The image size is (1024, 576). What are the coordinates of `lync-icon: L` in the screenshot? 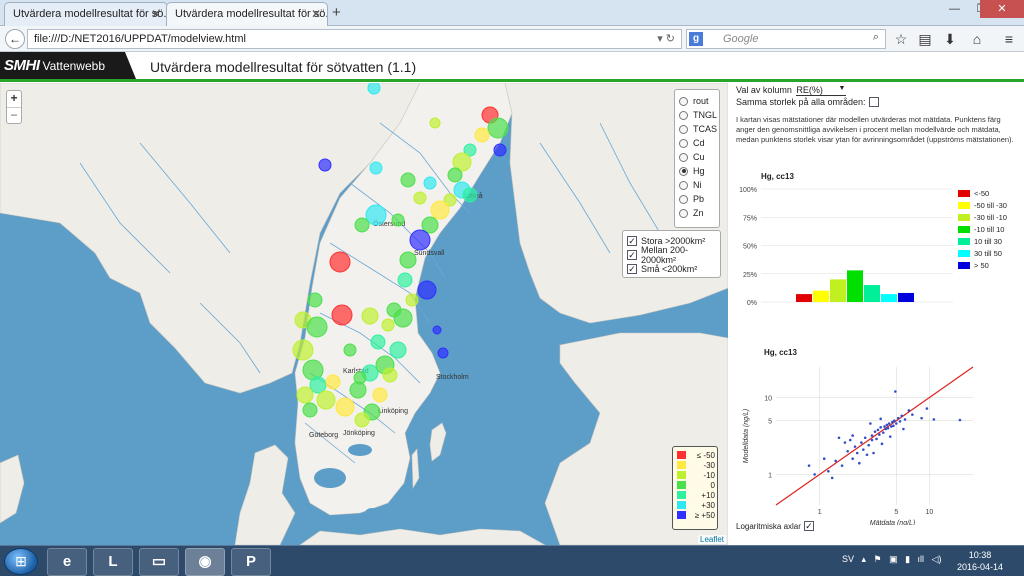 It's located at (113, 562).